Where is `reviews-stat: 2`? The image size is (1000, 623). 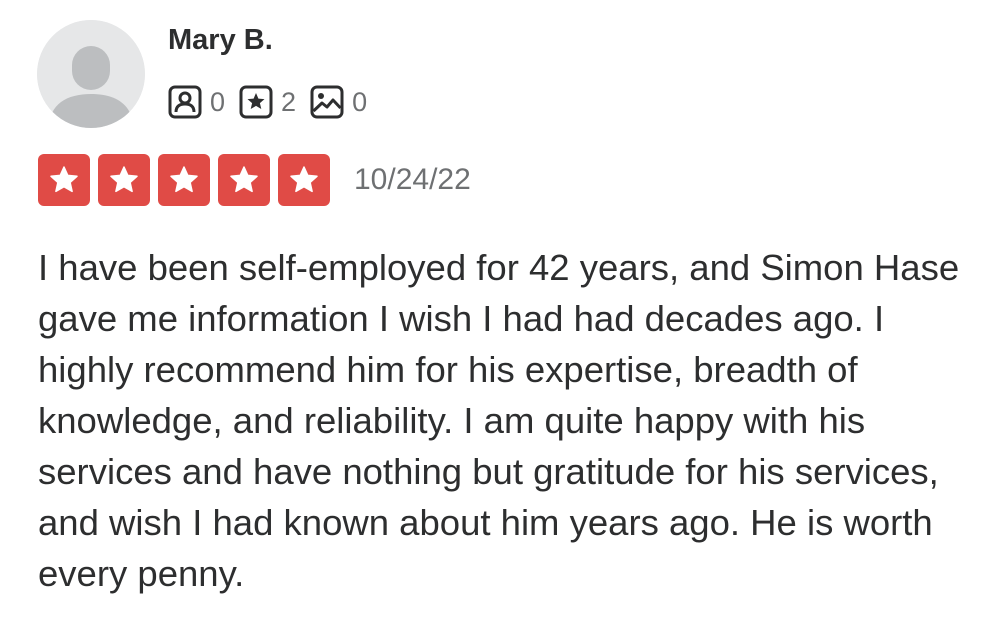
reviews-stat: 2 is located at coordinates (267, 102).